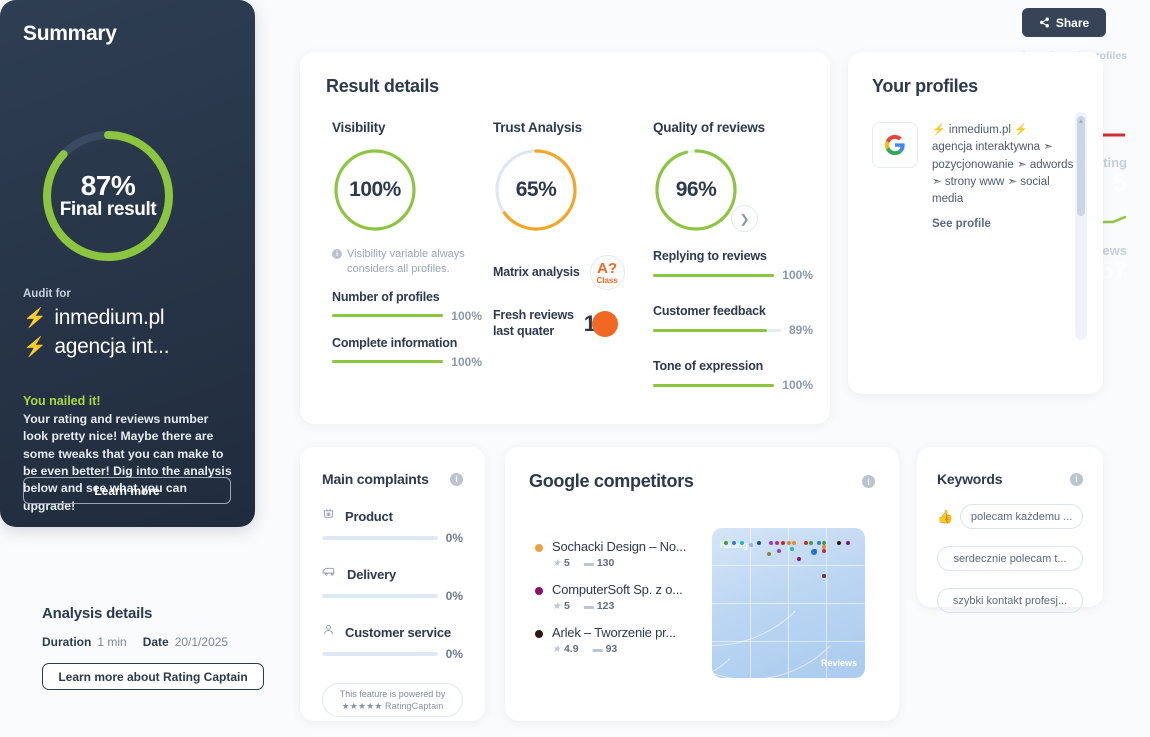  Describe the element at coordinates (359, 127) in the screenshot. I see `visibility-title: Visibility` at that location.